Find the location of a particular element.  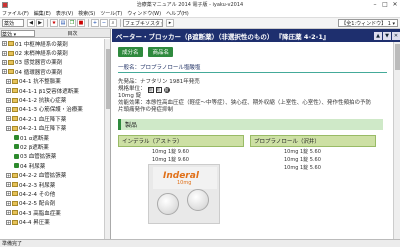

detail-scrollbar is located at coordinates (396, 140).